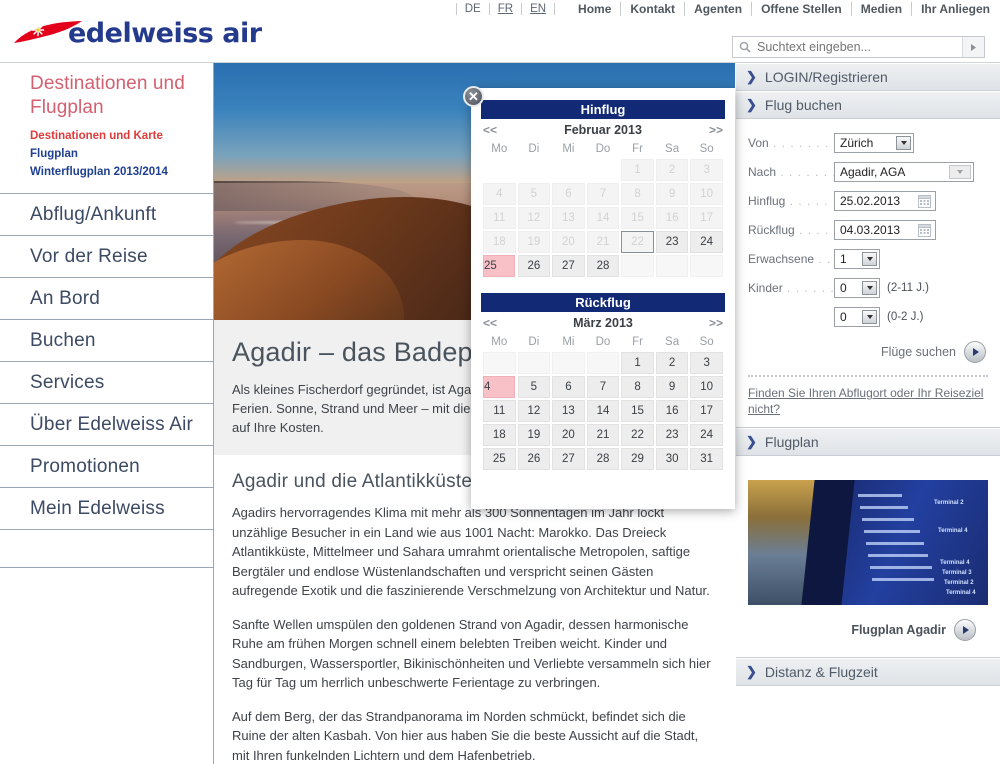 This screenshot has height=764, width=1000. What do you see at coordinates (904, 172) in the screenshot?
I see `to-select: Agadir, AGA` at bounding box center [904, 172].